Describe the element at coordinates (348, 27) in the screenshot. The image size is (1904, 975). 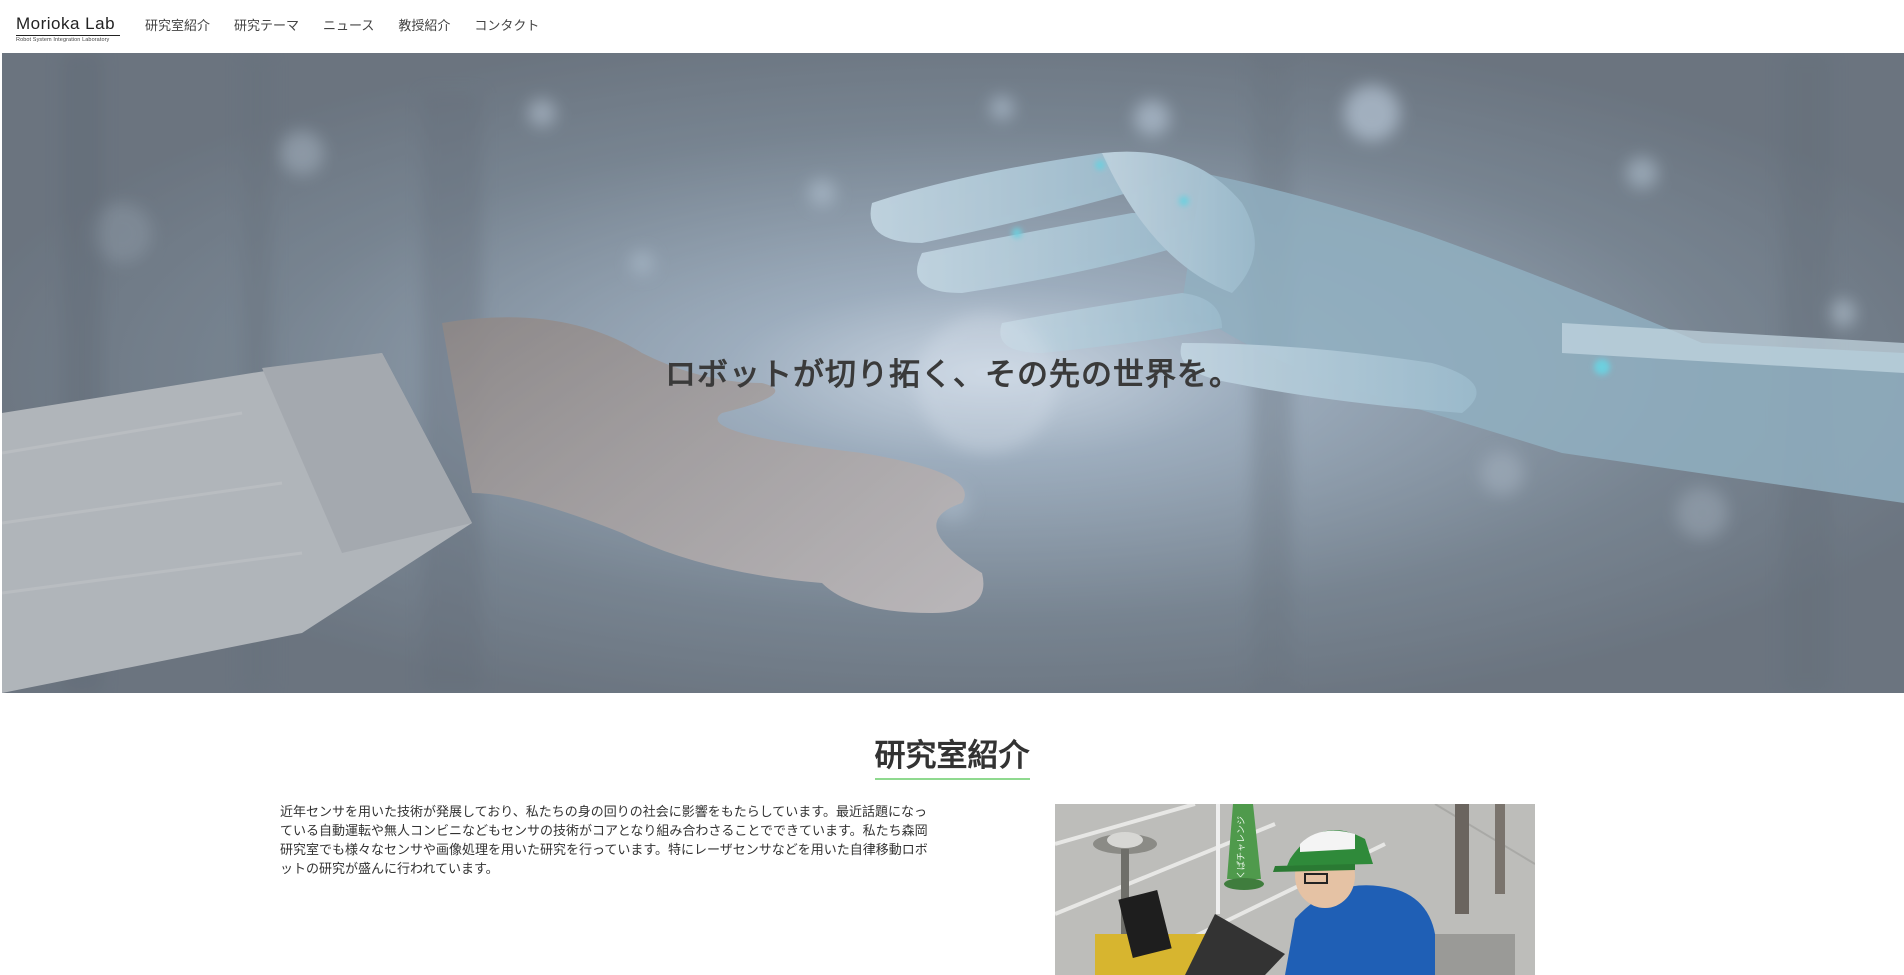
I see `nav-item-news: ニュース` at that location.